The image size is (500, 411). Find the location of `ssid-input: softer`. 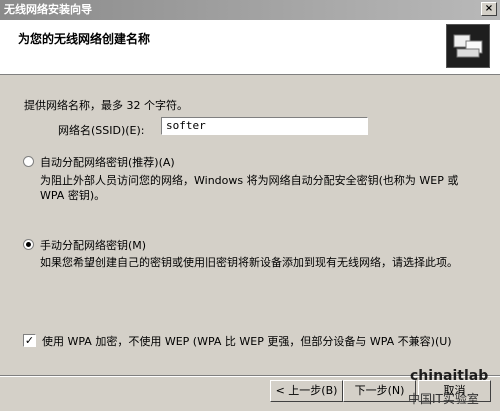

ssid-input: softer is located at coordinates (264, 126).